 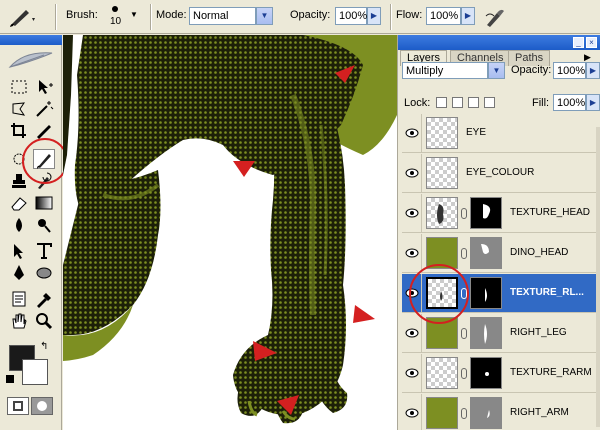 I want to click on brush-label: Brush:, so click(x=82, y=15).